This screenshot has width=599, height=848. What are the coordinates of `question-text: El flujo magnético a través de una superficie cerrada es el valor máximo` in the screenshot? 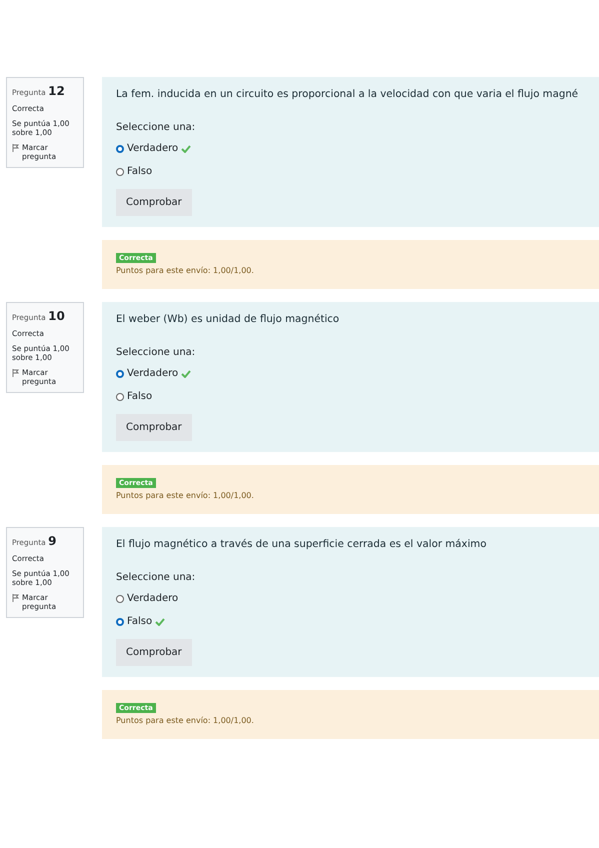 It's located at (301, 544).